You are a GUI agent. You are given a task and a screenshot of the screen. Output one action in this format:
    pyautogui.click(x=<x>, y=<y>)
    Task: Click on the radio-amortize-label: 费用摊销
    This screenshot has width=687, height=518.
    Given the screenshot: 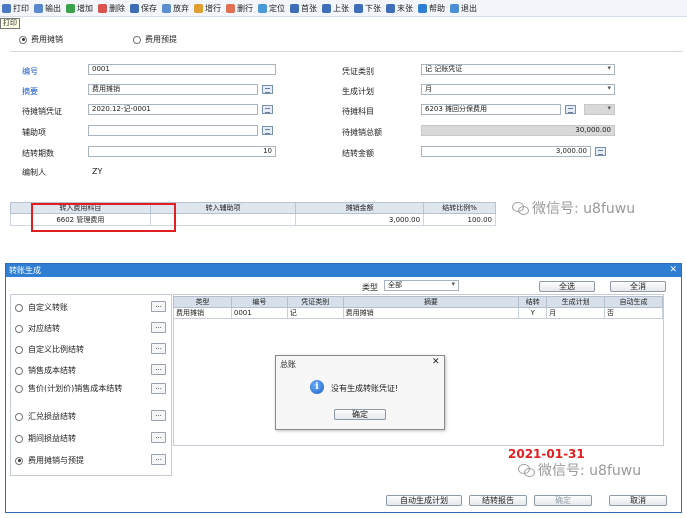 What is the action you would take?
    pyautogui.click(x=47, y=39)
    